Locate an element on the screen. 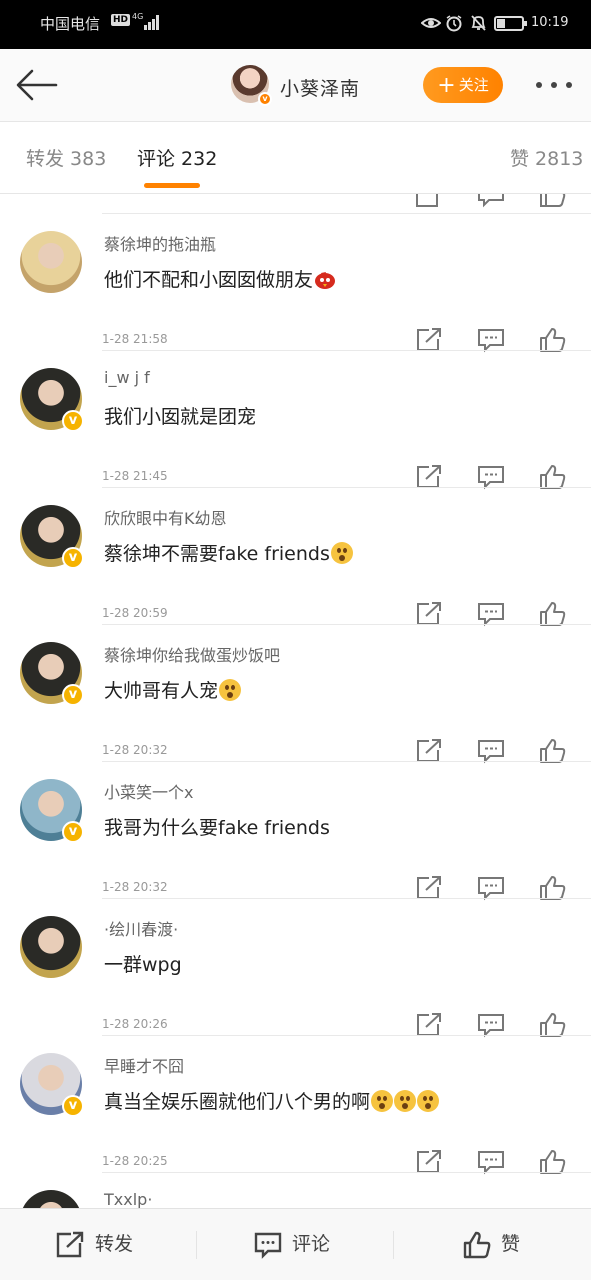  plus-icon: + is located at coordinates (446, 85).